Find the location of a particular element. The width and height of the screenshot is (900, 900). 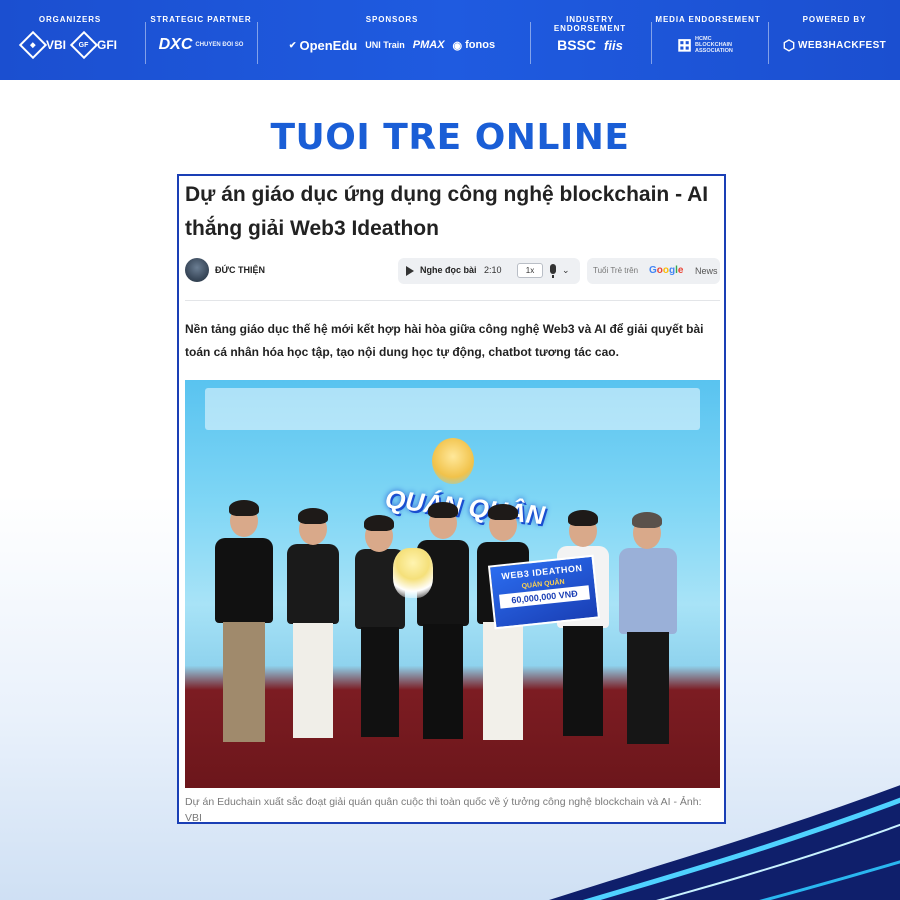

pmax-logo: PMAX is located at coordinates (428, 45).